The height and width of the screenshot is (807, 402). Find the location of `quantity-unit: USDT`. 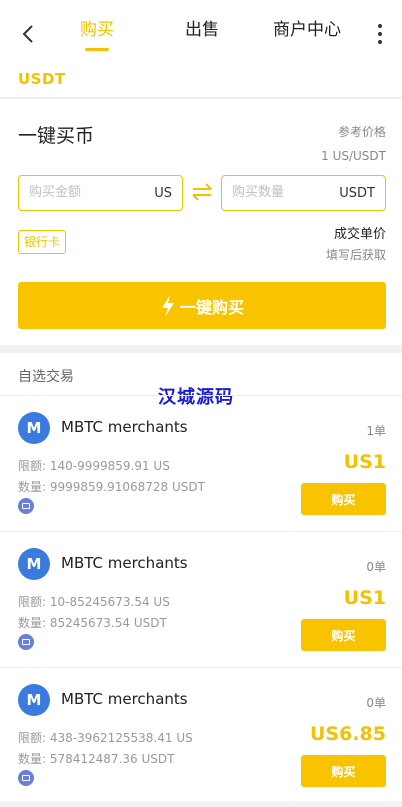

quantity-unit: USDT is located at coordinates (357, 193).